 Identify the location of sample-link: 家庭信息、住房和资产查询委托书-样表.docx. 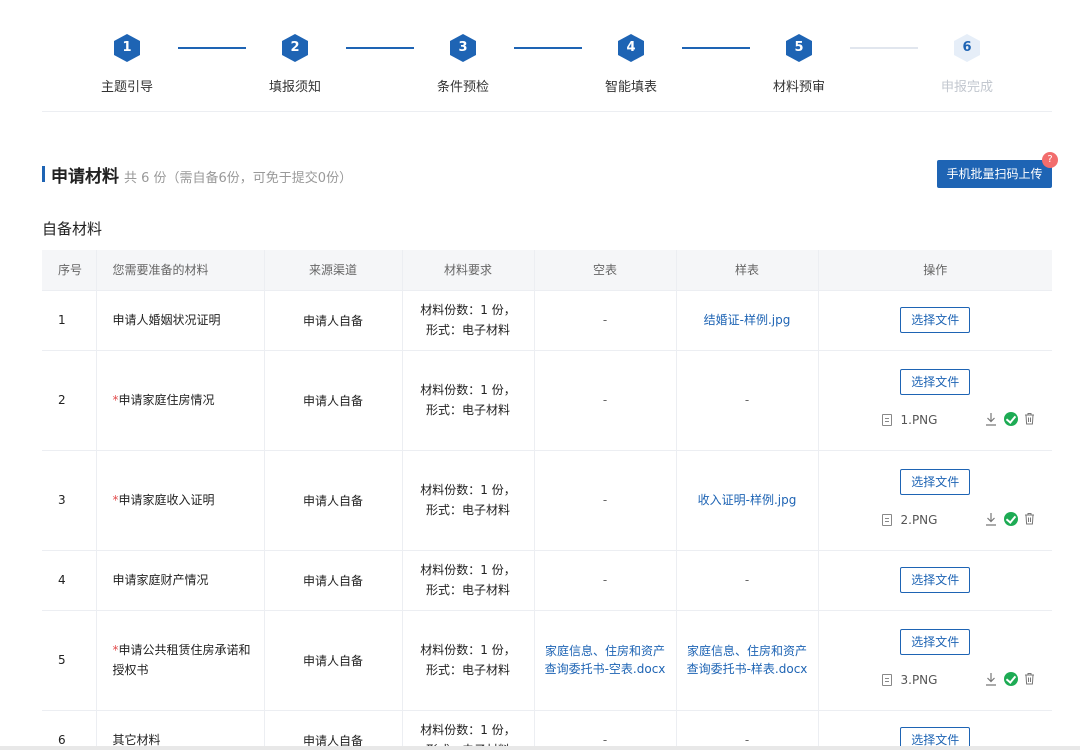
(747, 660).